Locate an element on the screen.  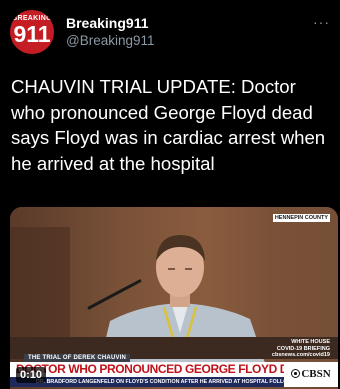
network-name: CBSN is located at coordinates (316, 374).